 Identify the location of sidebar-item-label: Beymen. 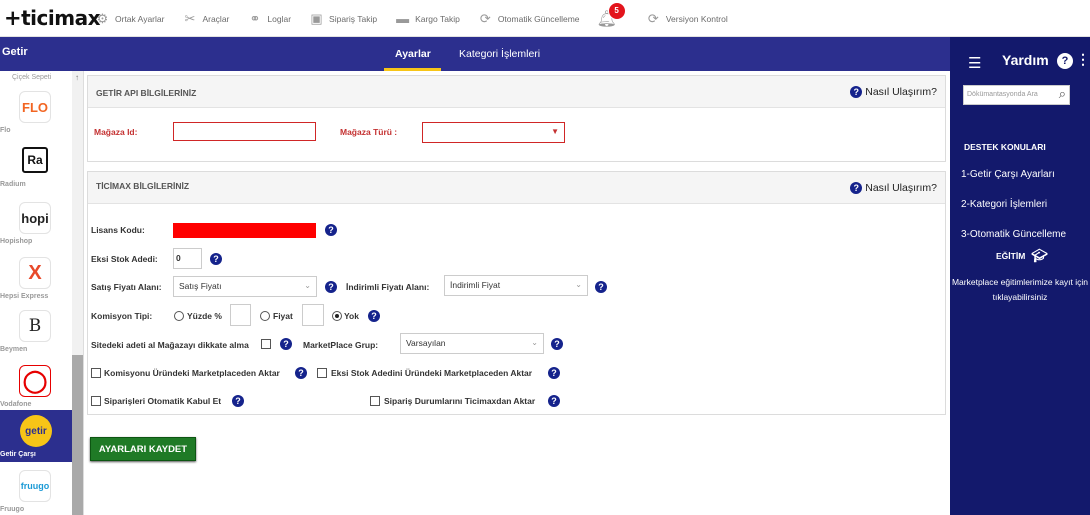
(14, 349).